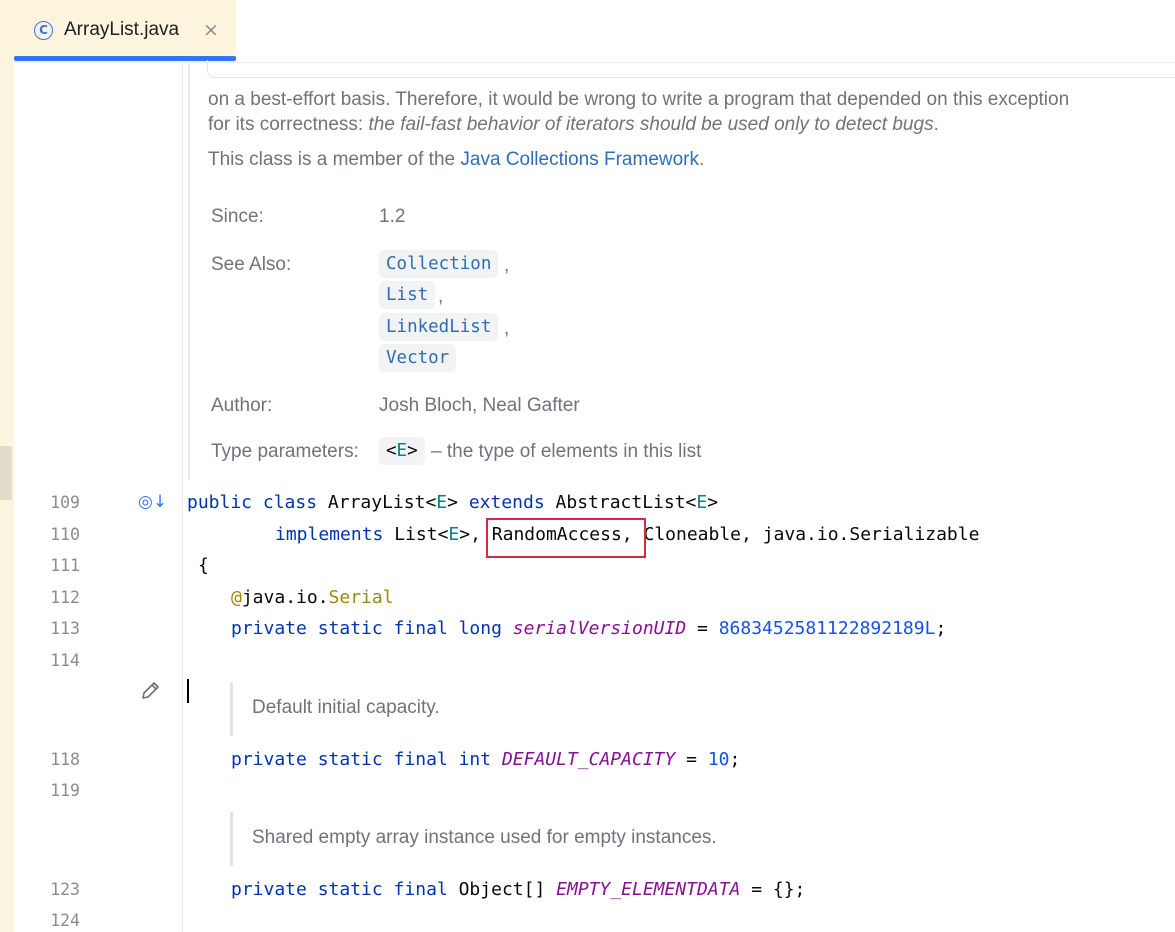 This screenshot has height=932, width=1175. What do you see at coordinates (339, 889) in the screenshot?
I see `modifiers: private static final` at bounding box center [339, 889].